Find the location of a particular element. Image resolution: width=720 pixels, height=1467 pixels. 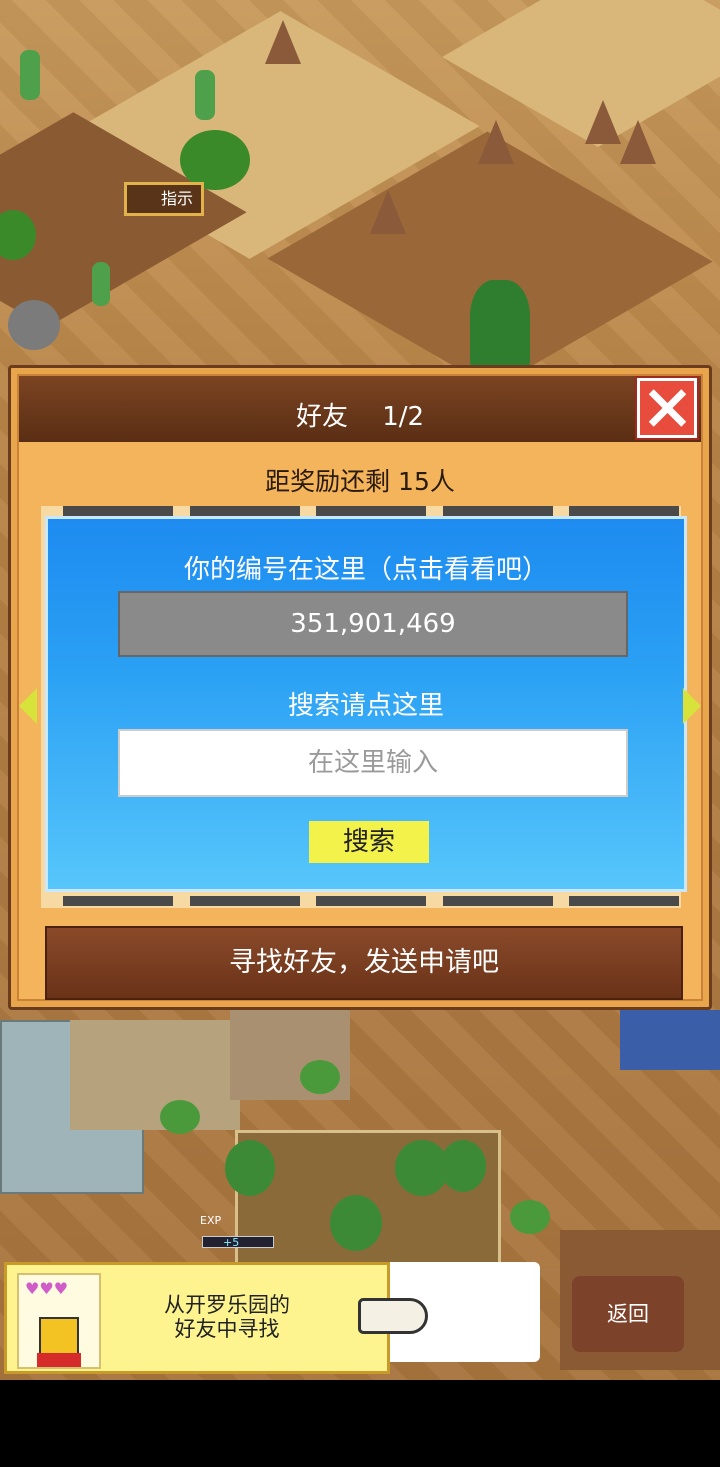

water-area is located at coordinates (670, 1040).